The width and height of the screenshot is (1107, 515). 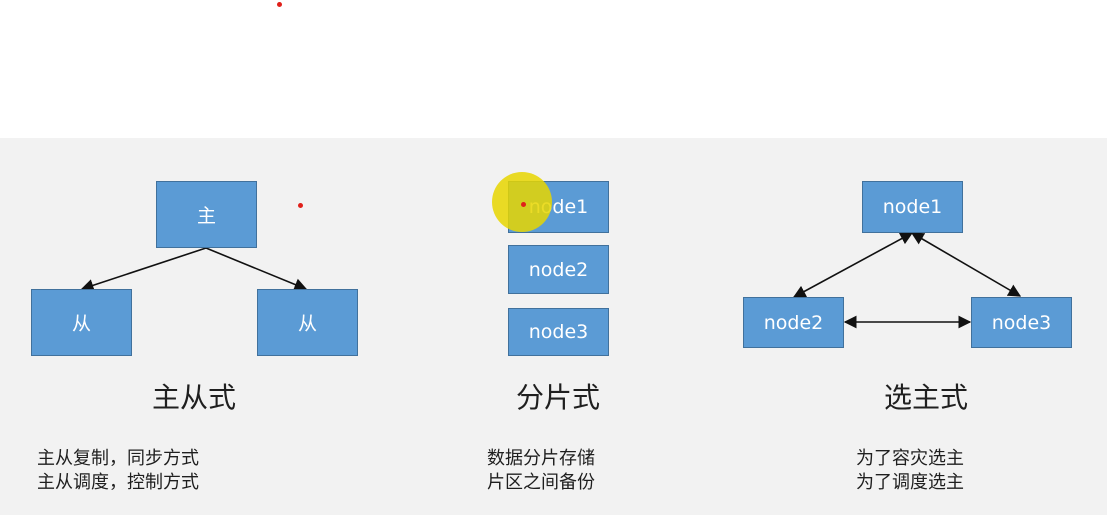 What do you see at coordinates (853, 265) in the screenshot?
I see `arrow-node1-node2` at bounding box center [853, 265].